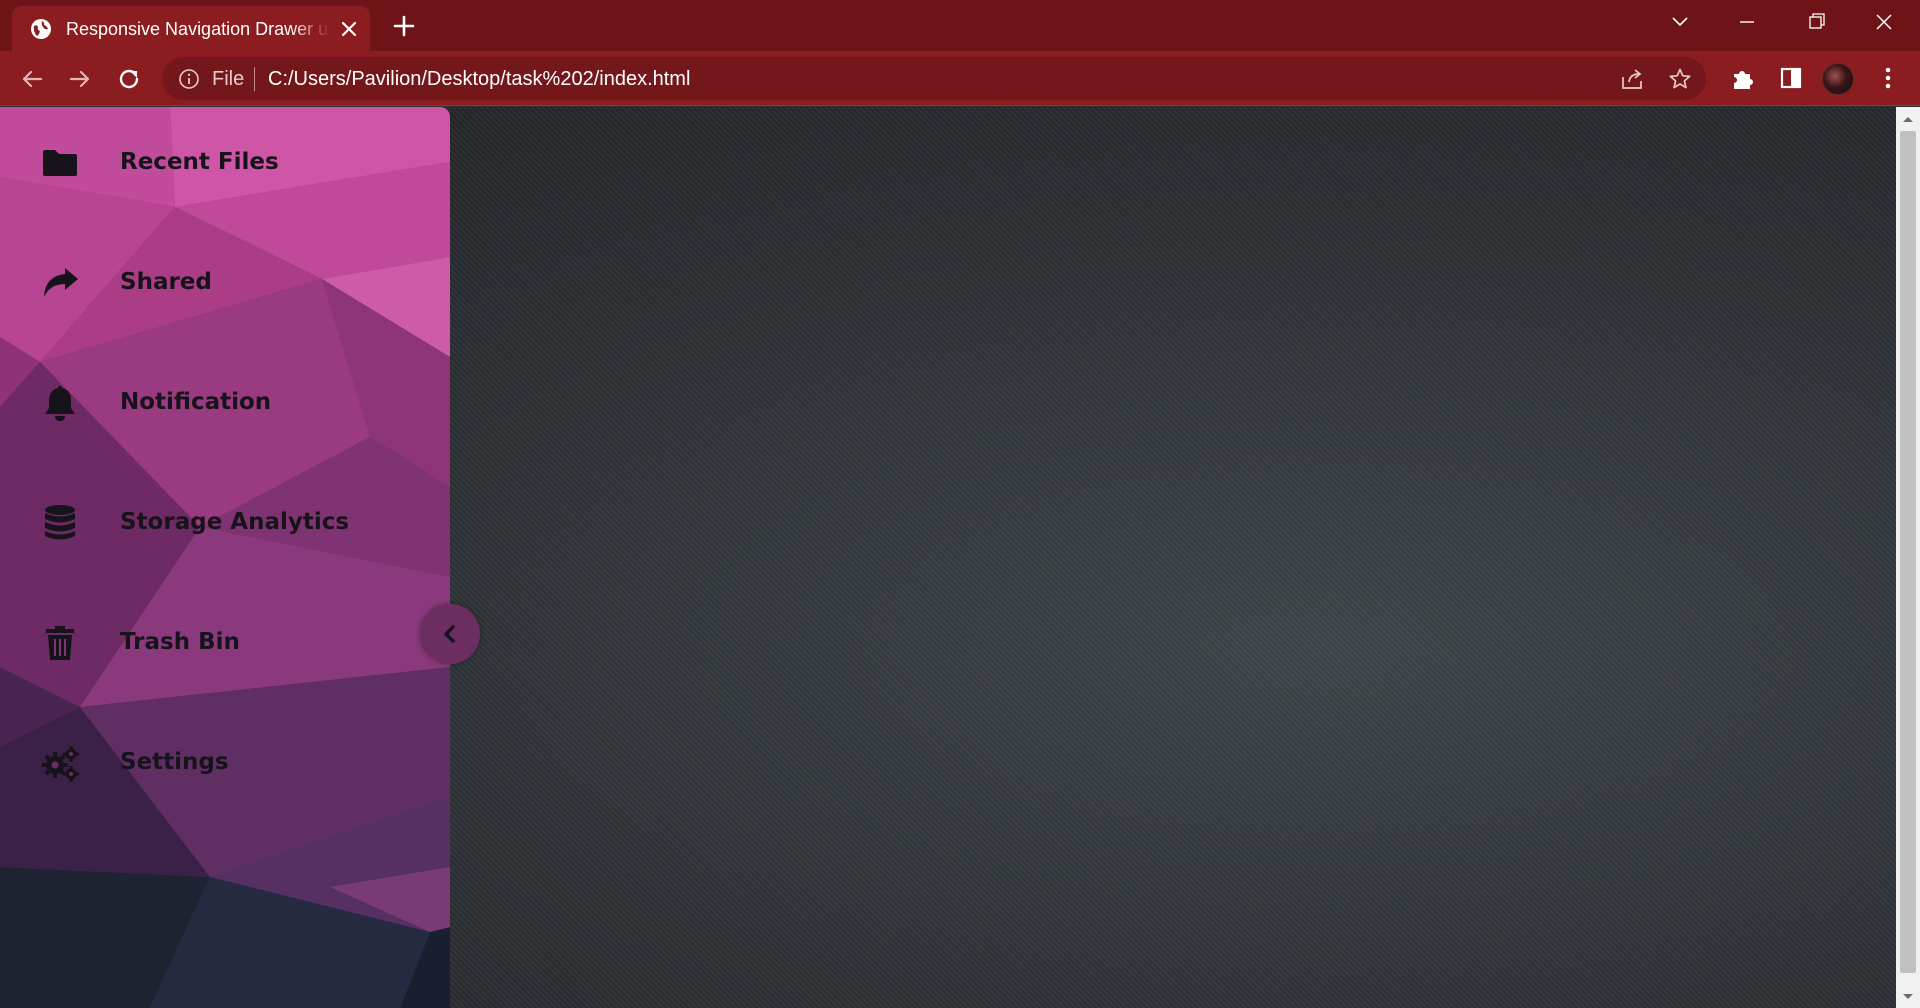 Image resolution: width=1920 pixels, height=1008 pixels. I want to click on omnibox-separator, so click(254, 79).